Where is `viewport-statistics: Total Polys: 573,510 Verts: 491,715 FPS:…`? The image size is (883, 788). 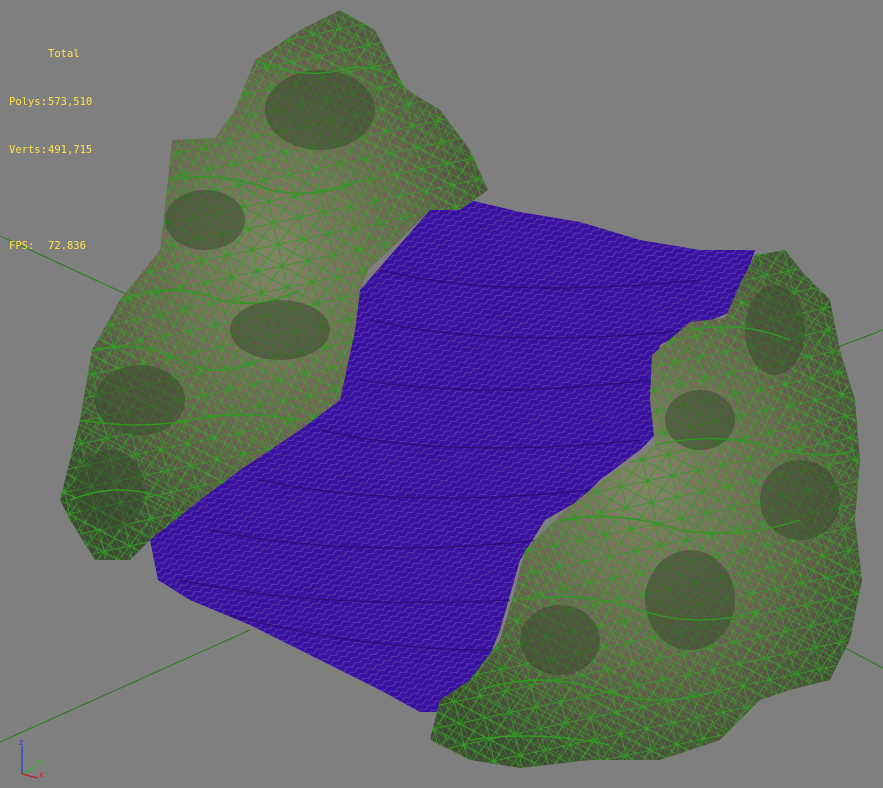
viewport-statistics: Total Polys: 573,510 Verts: 491,715 FPS:… is located at coordinates (50, 150).